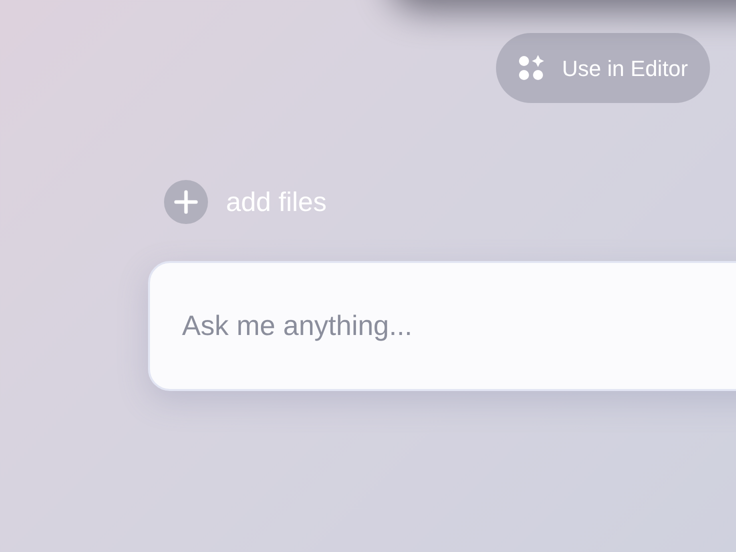 This screenshot has height=552, width=736. I want to click on use-in-editor-button: Use in Editor, so click(603, 68).